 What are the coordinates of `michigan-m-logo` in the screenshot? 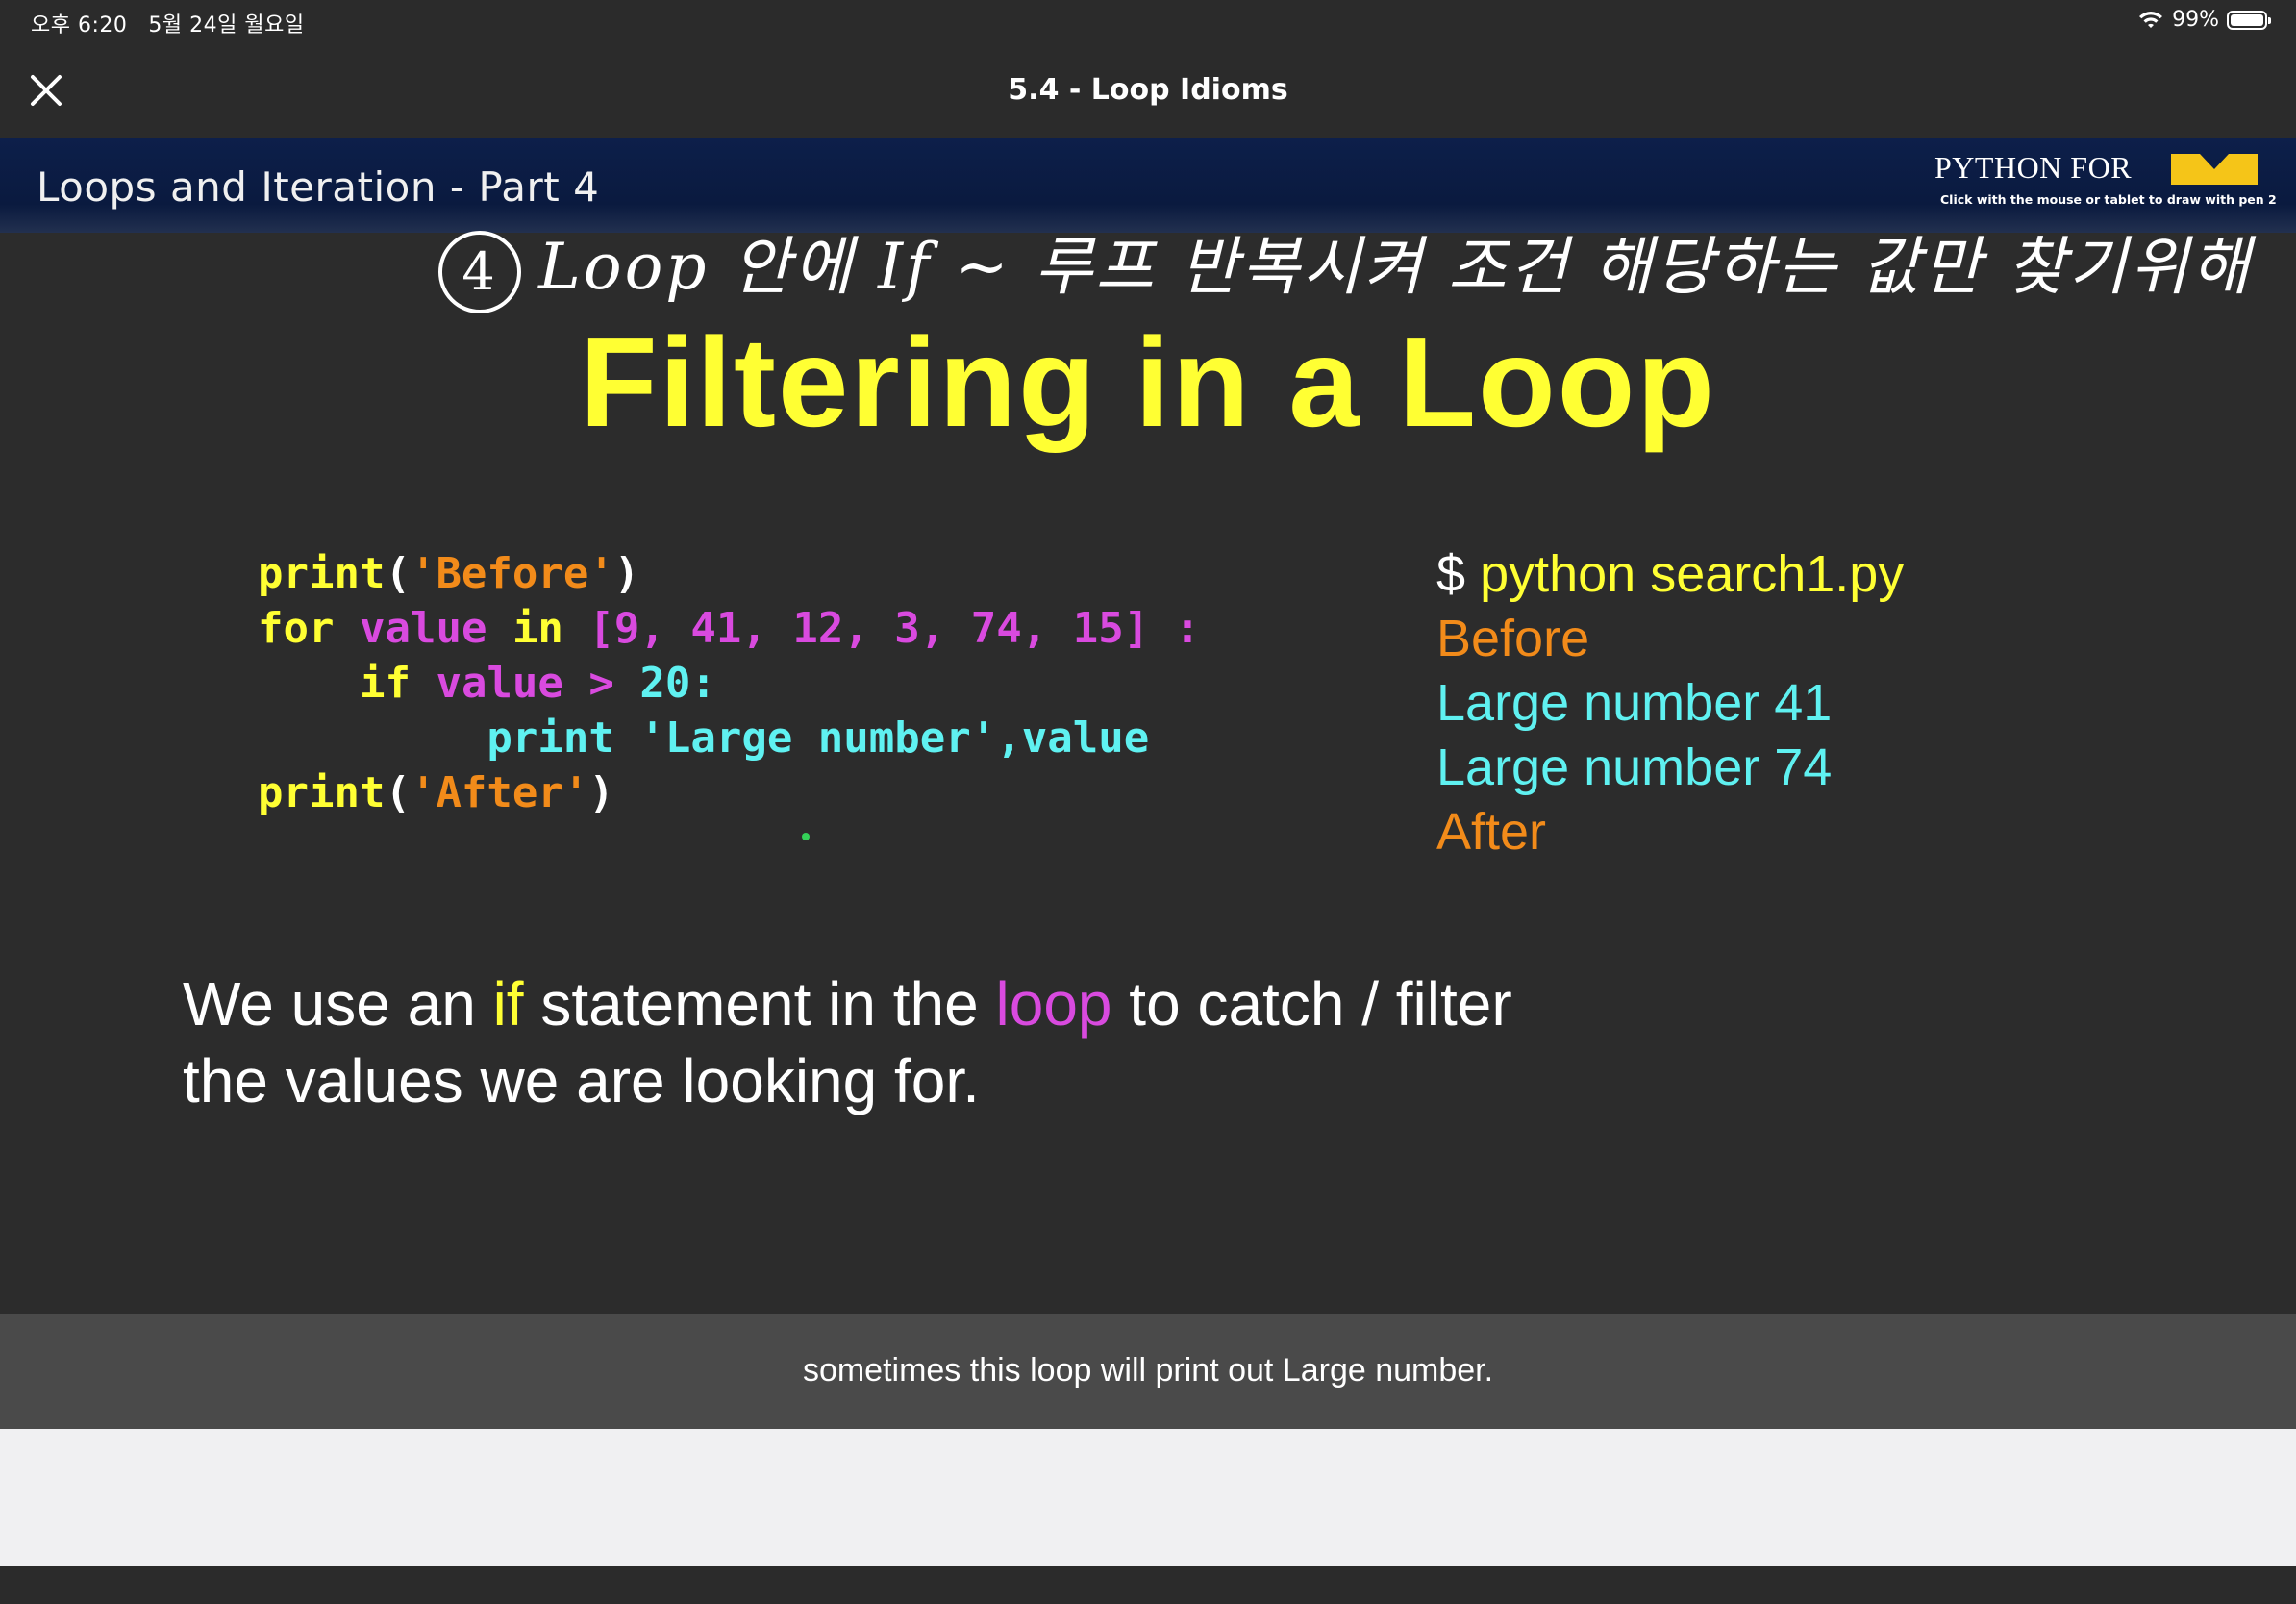 It's located at (2214, 169).